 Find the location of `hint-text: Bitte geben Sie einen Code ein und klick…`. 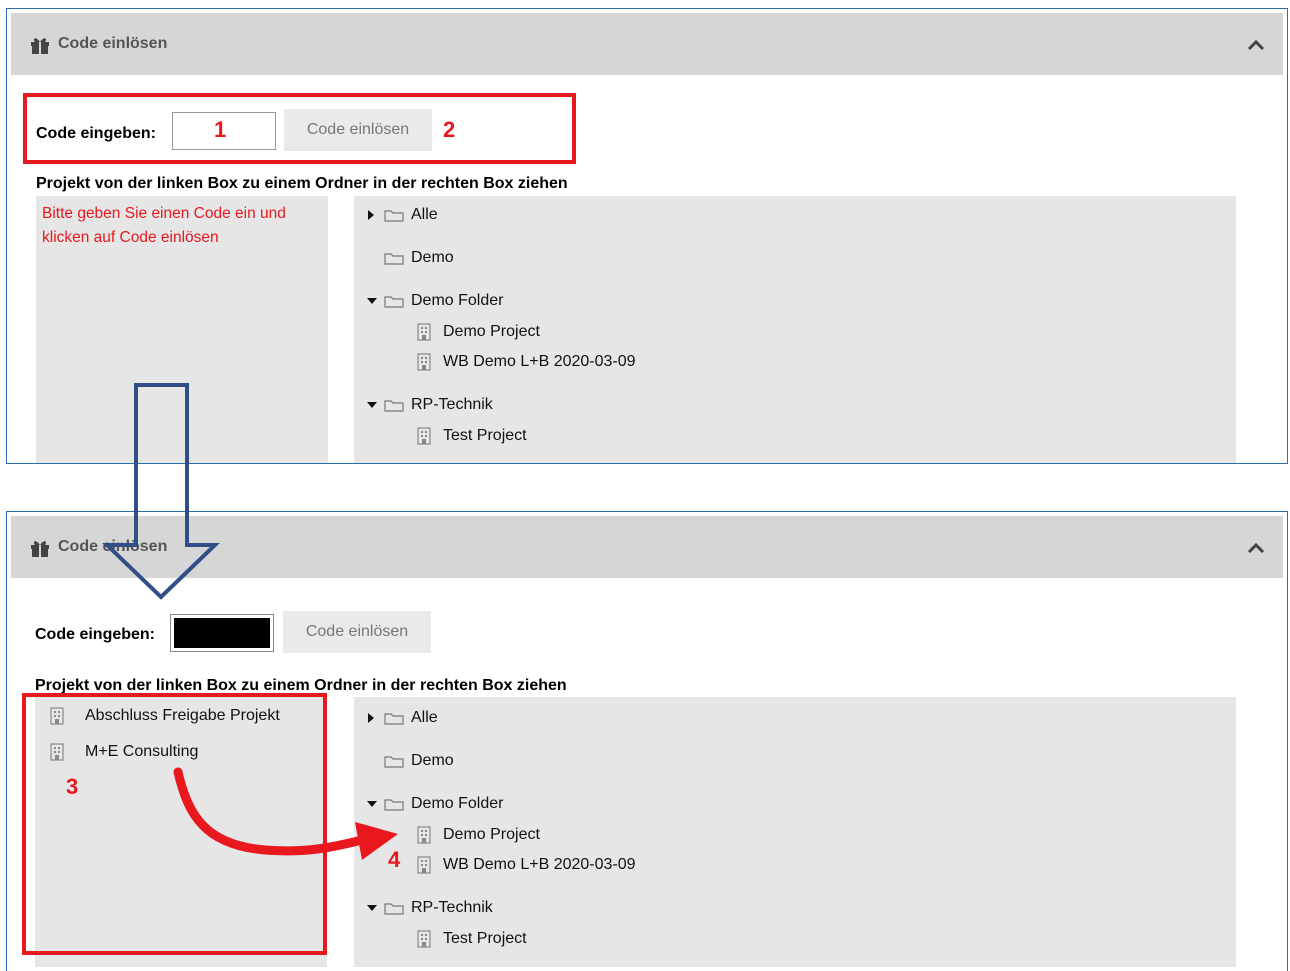

hint-text: Bitte geben Sie einen Code ein und klick… is located at coordinates (164, 225).